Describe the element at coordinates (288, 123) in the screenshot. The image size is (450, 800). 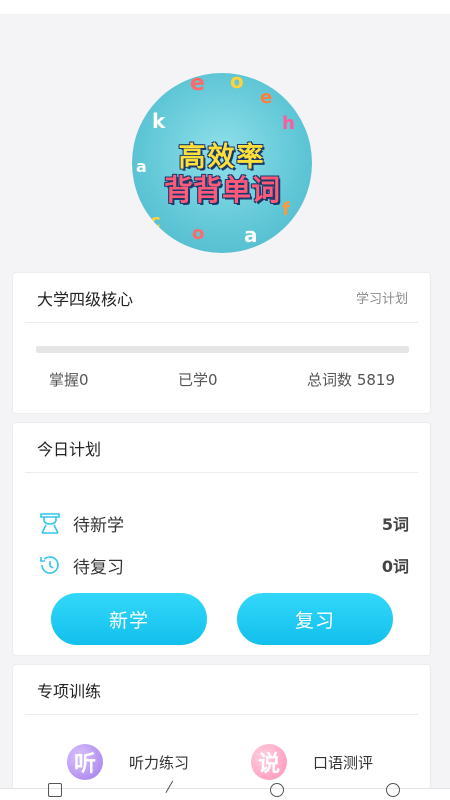
I see `decor-letter: h` at that location.